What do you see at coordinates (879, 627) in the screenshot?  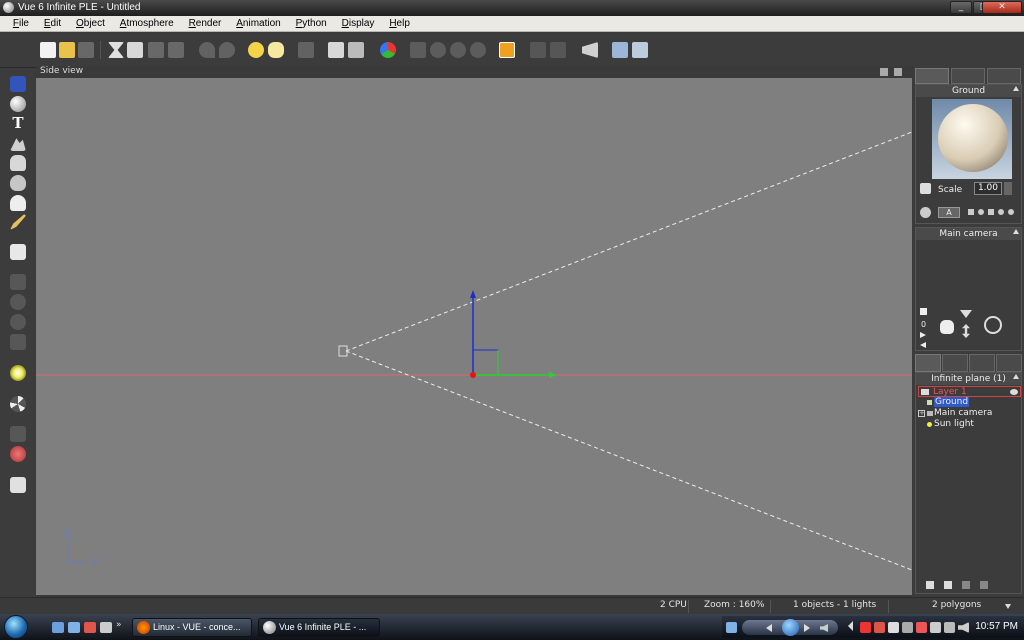 I see `tray-antivirus-icon` at bounding box center [879, 627].